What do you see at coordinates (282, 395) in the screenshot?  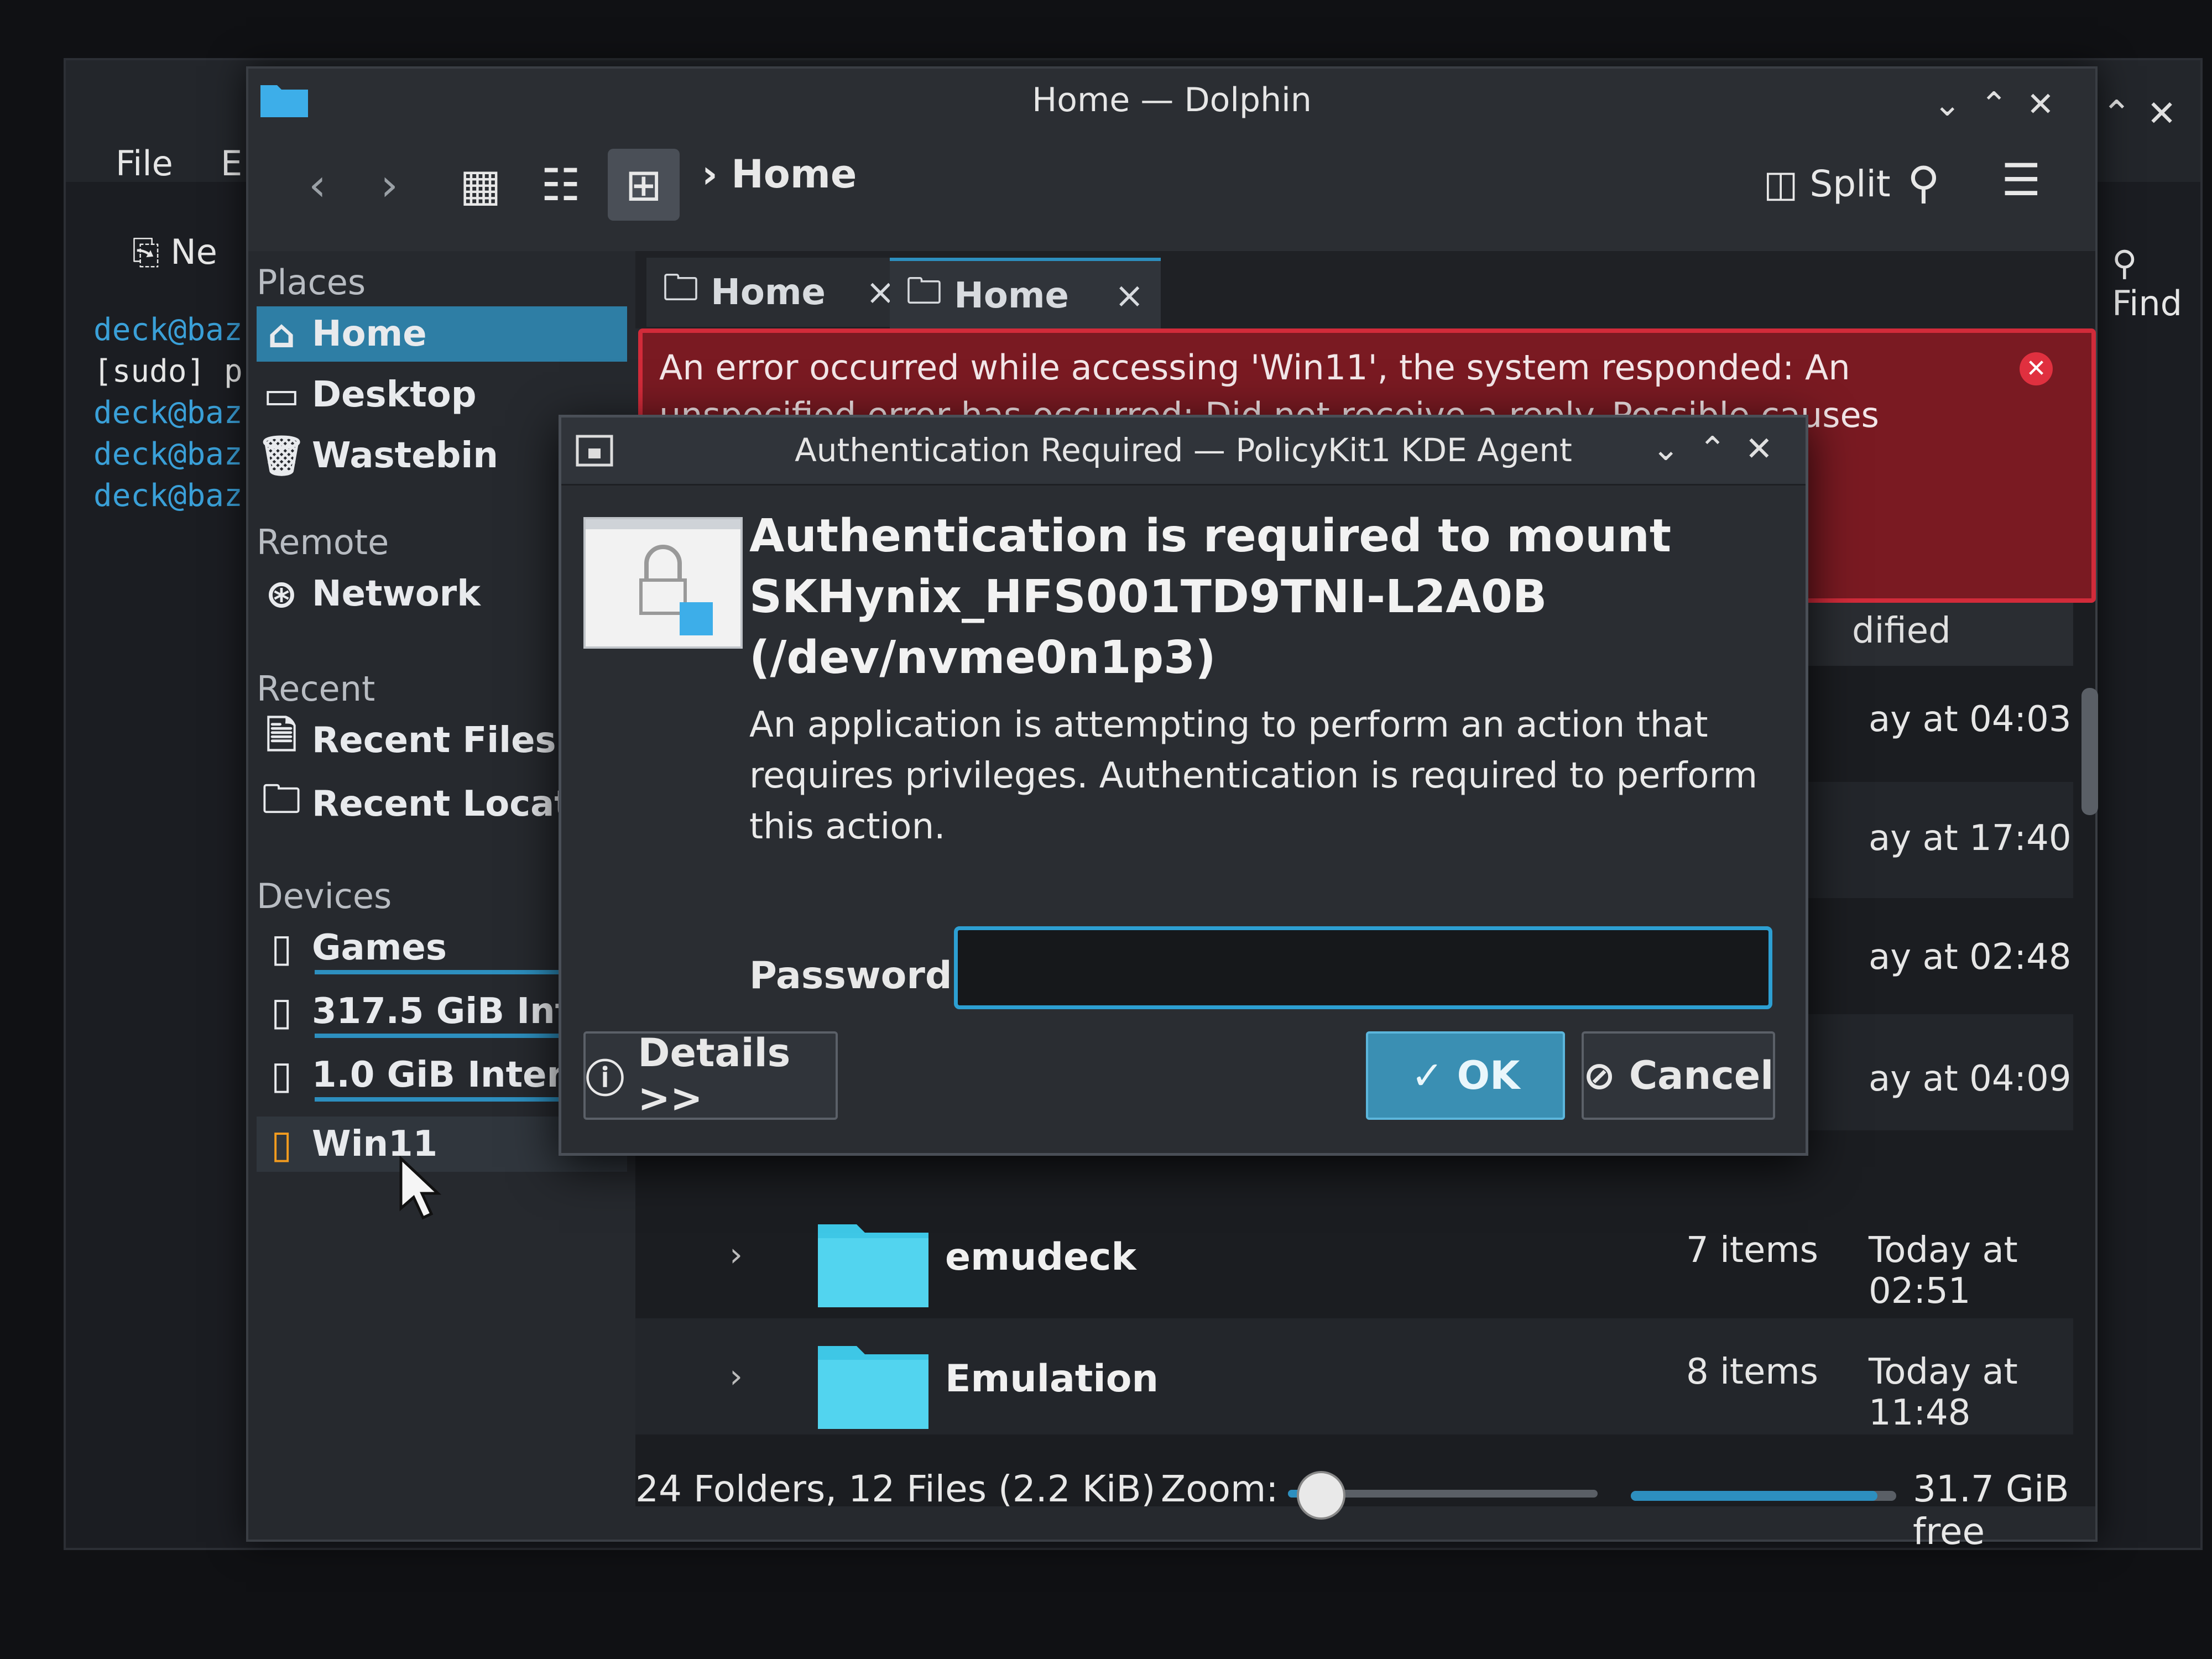 I see `desktop-icon: ▭` at bounding box center [282, 395].